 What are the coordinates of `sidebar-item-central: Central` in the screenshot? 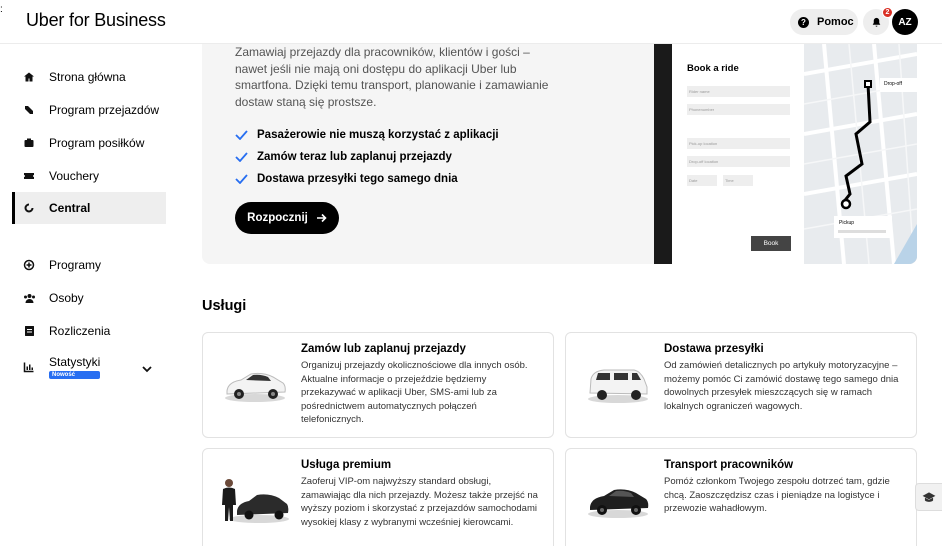 It's located at (89, 208).